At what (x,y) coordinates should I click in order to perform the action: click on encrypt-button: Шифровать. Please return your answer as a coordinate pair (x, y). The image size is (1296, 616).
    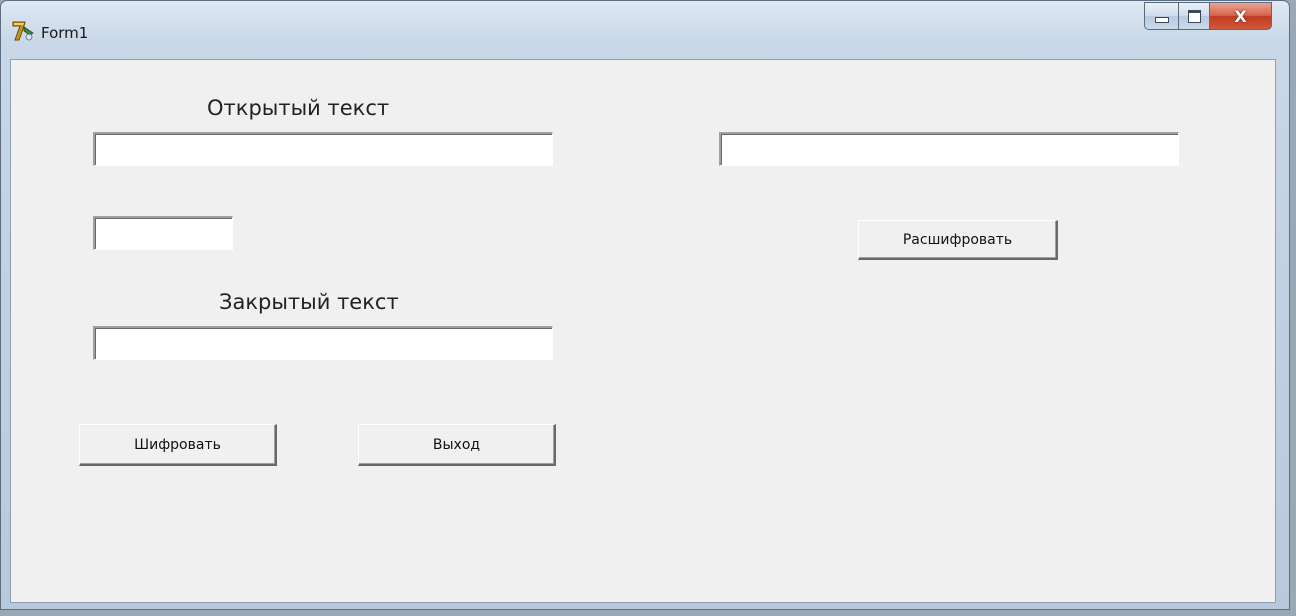
    Looking at the image, I should click on (178, 445).